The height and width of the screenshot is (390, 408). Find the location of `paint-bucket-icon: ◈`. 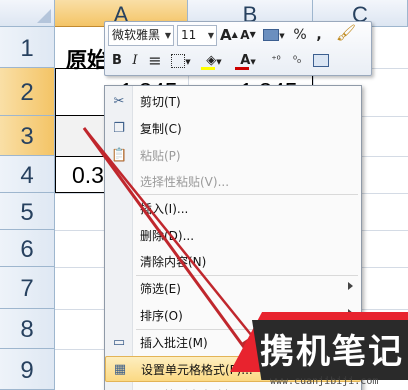

paint-bucket-icon: ◈ is located at coordinates (211, 60).